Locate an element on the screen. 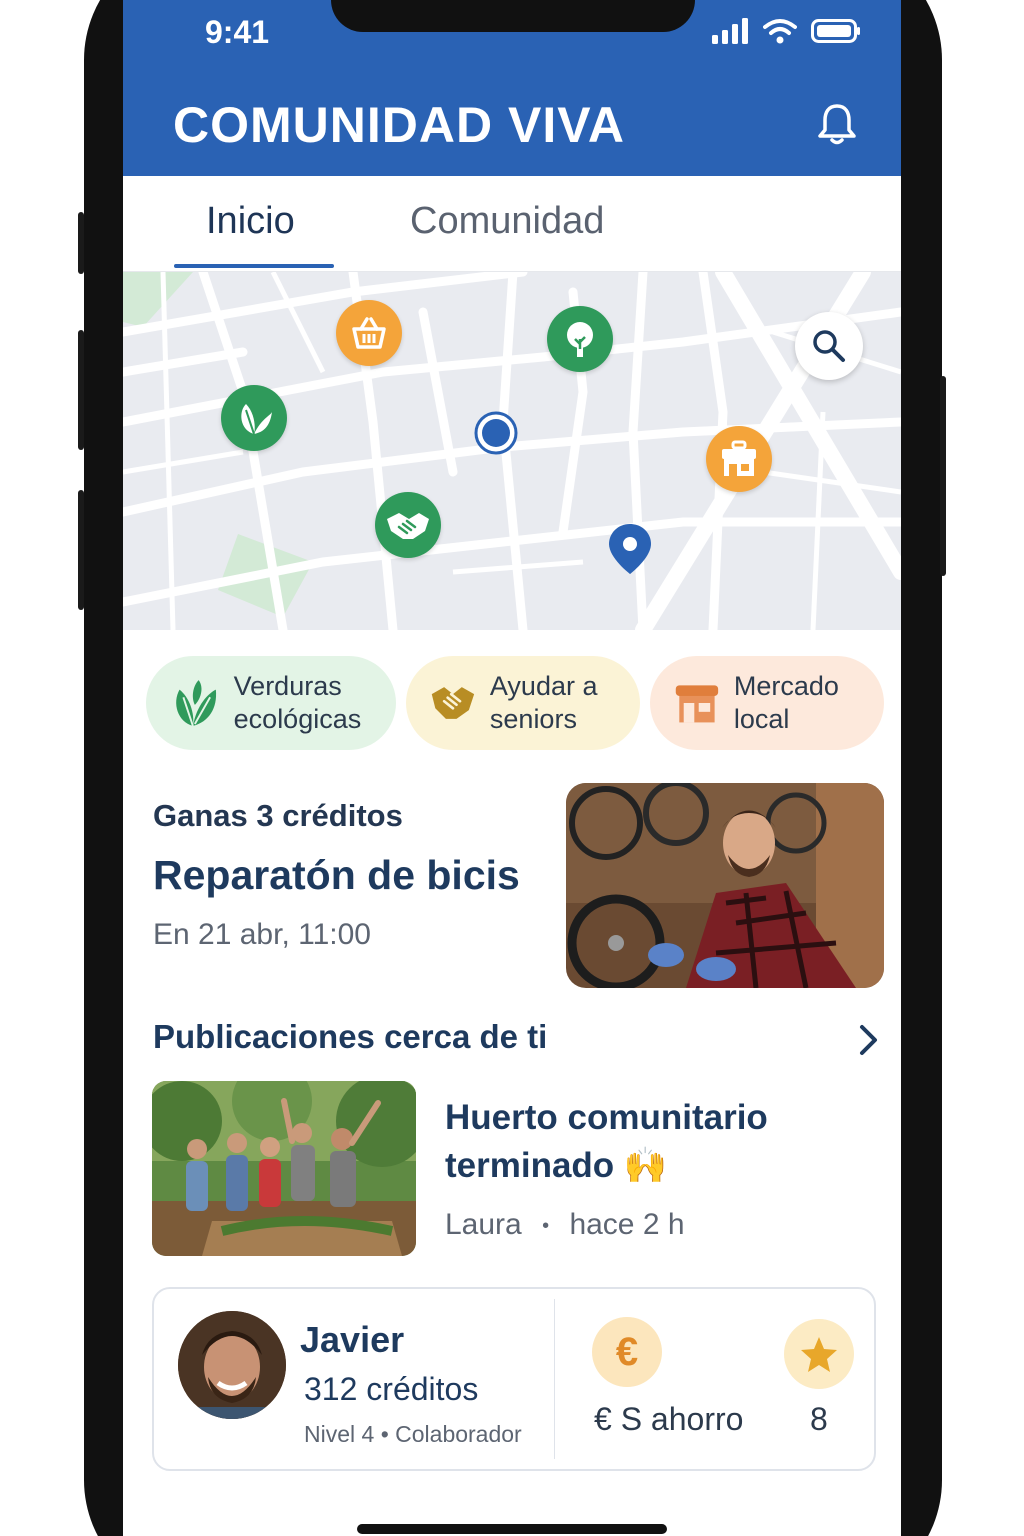 The height and width of the screenshot is (1536, 1024). profile-name: Javier is located at coordinates (352, 1339).